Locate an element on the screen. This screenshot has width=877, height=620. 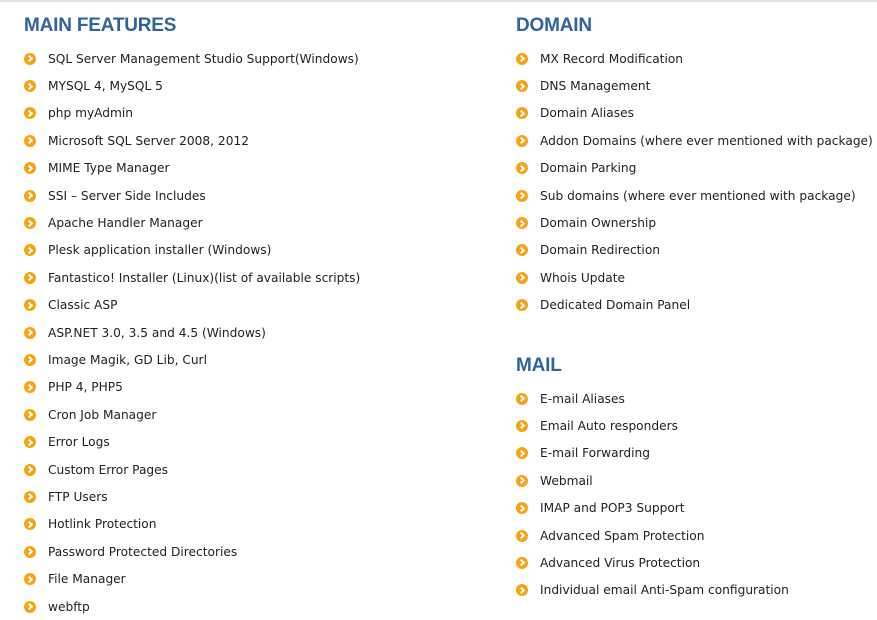
list-item: E-mail Forwarding is located at coordinates (696, 453).